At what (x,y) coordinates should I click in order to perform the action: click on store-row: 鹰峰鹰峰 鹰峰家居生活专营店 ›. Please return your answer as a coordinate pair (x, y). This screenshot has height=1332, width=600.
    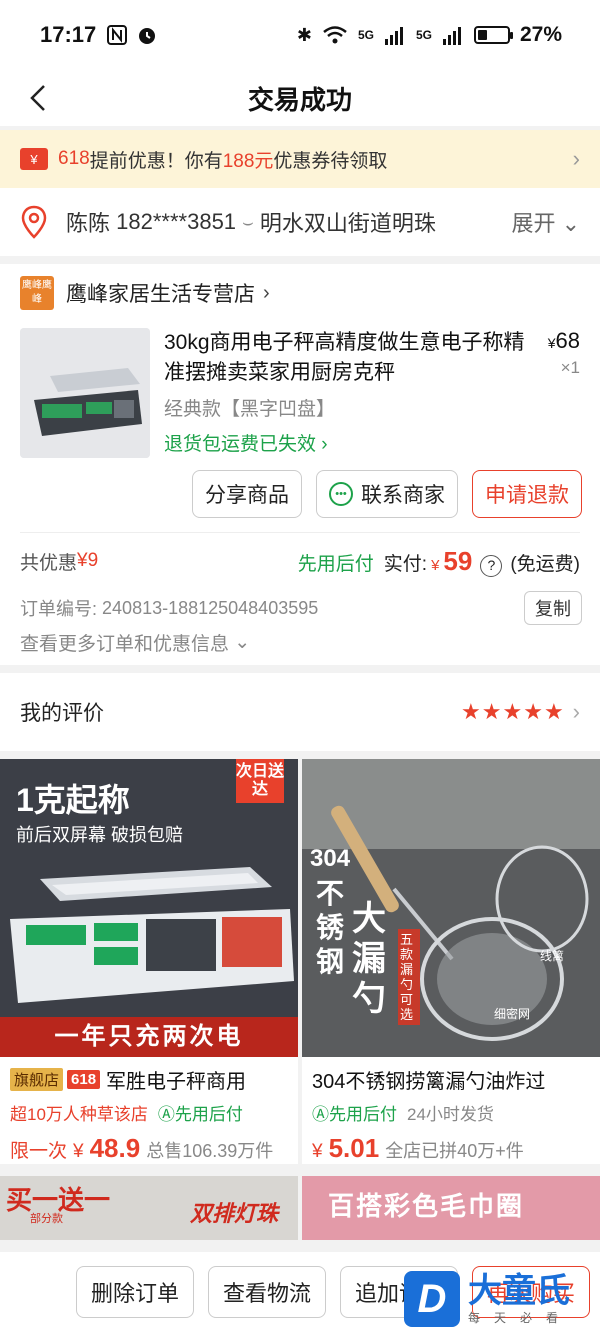
    Looking at the image, I should click on (300, 293).